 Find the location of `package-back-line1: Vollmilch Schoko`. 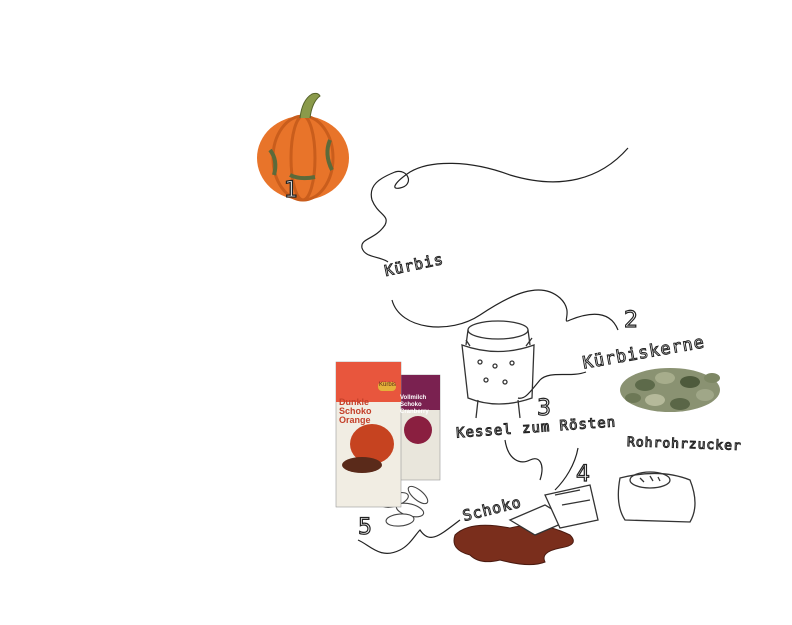

package-back-line1: Vollmilch Schoko is located at coordinates (413, 401).